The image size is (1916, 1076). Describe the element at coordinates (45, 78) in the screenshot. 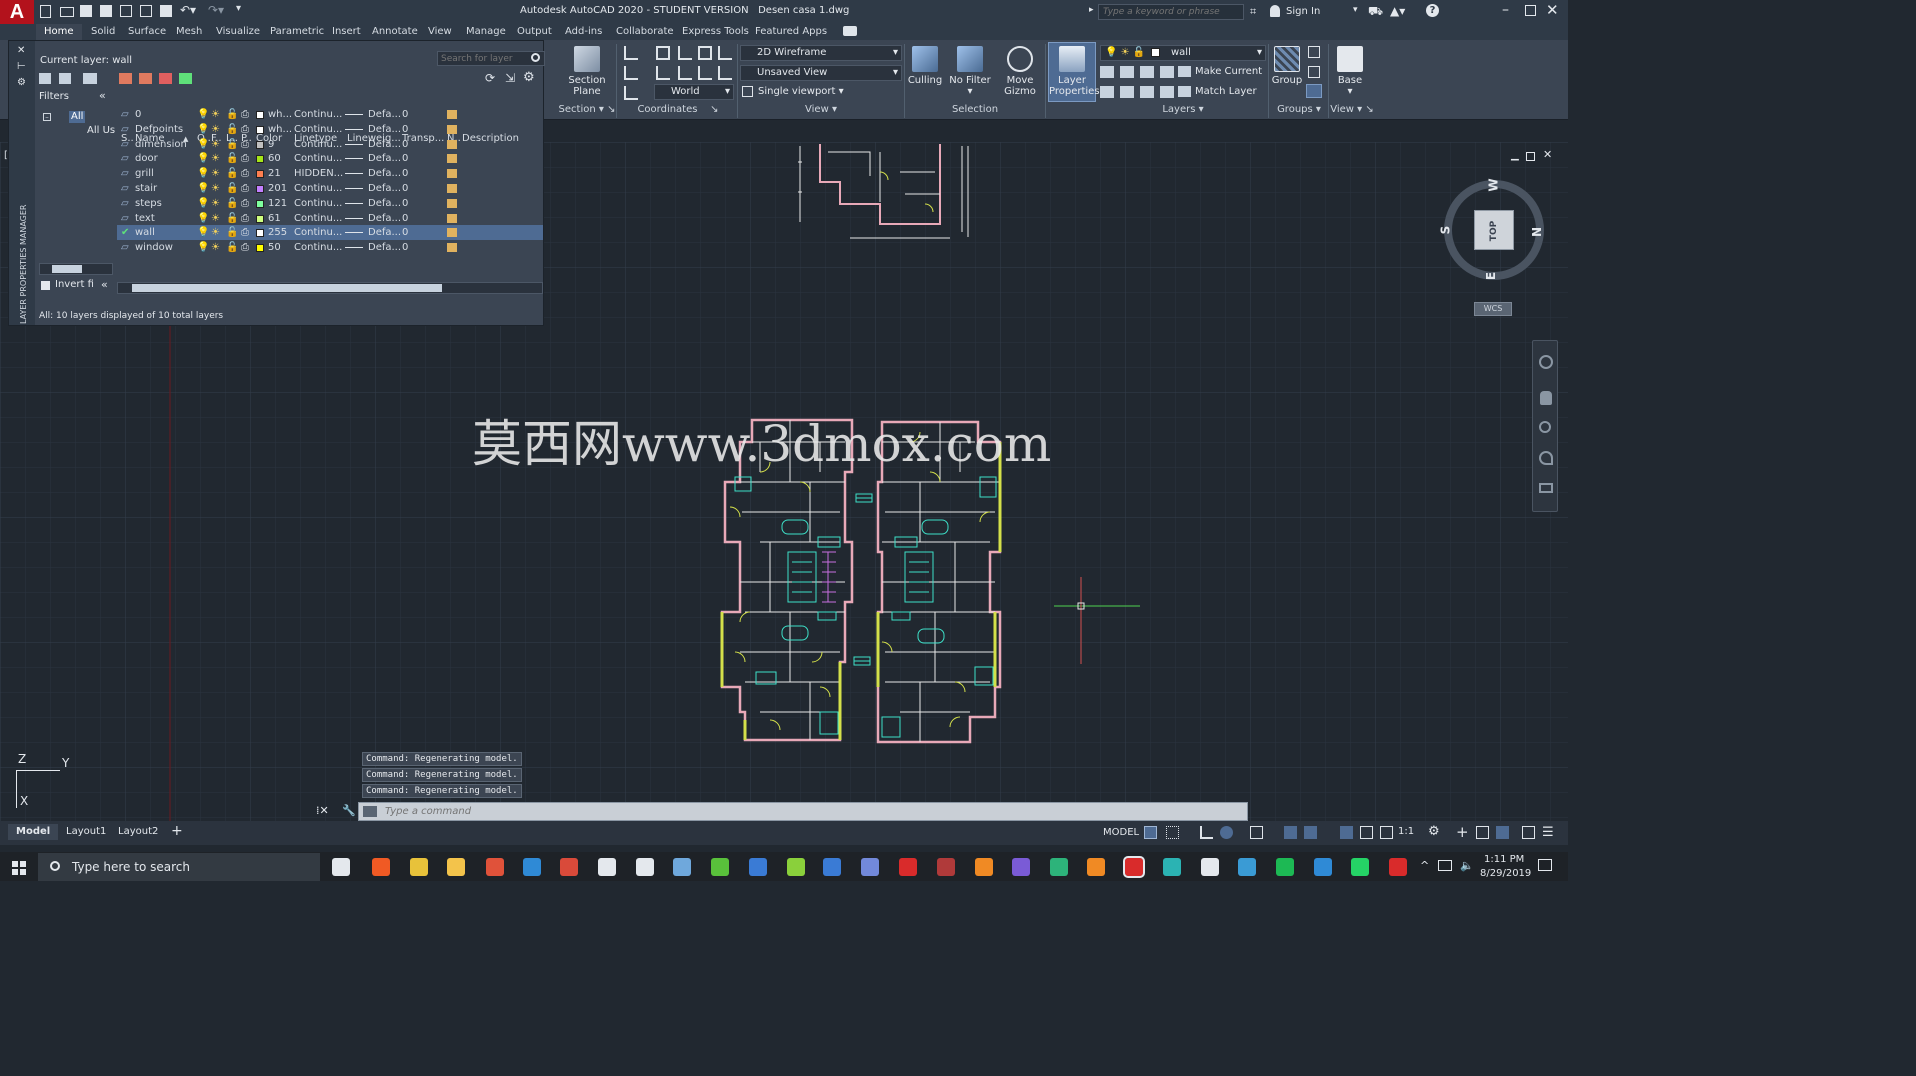

I see `new-property-filter-icon` at that location.